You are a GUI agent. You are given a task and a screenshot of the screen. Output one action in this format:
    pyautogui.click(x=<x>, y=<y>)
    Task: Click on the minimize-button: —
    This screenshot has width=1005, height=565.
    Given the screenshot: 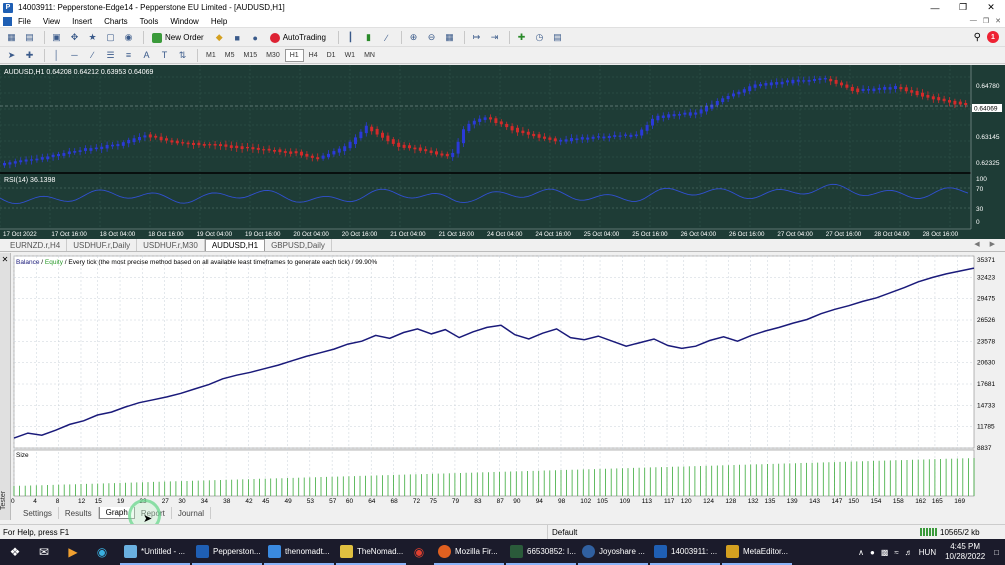 What is the action you would take?
    pyautogui.click(x=935, y=7)
    